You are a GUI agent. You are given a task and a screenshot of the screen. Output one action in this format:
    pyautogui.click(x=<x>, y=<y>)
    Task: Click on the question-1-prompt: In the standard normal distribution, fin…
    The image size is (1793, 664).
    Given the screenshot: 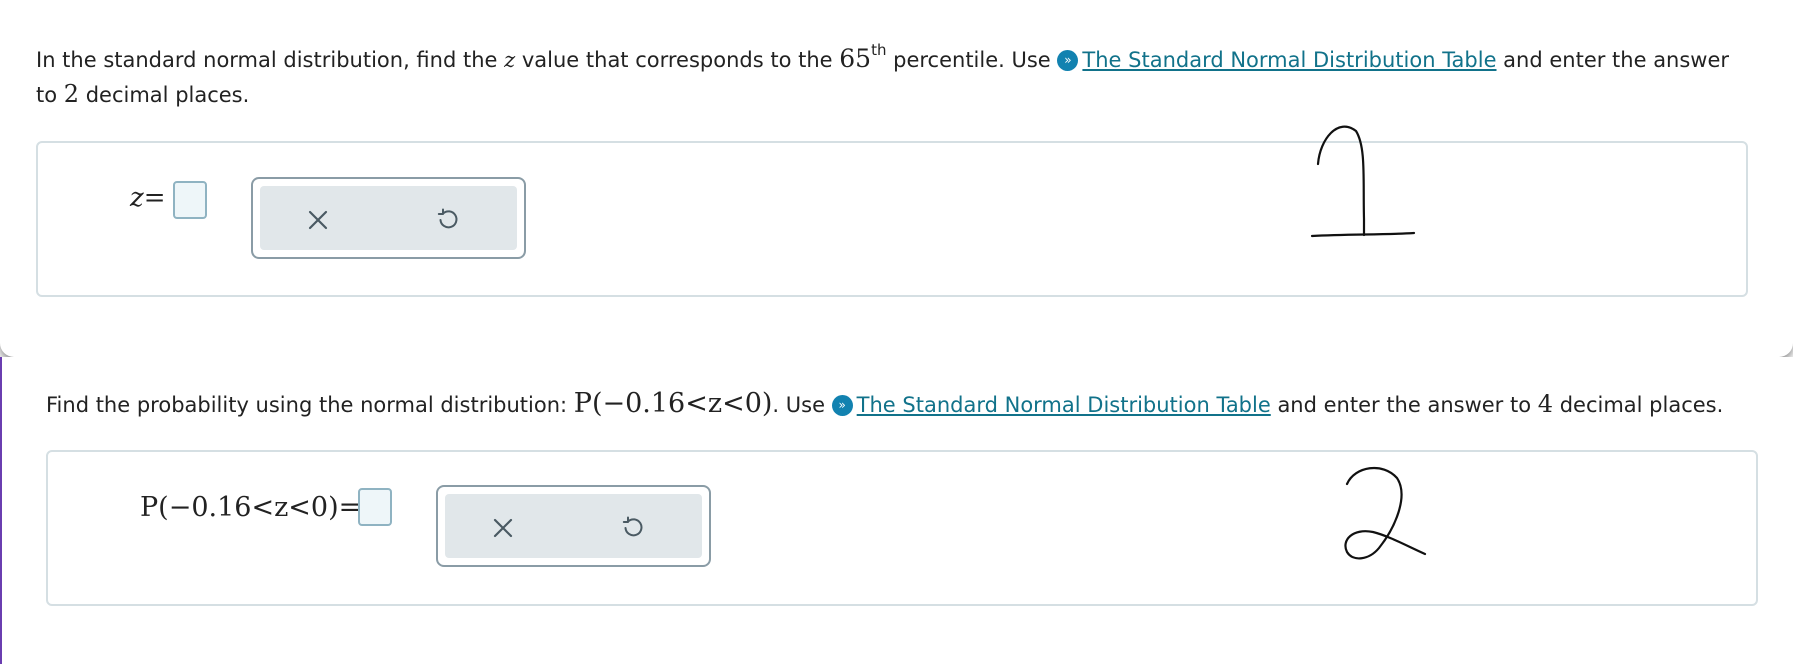 What is the action you would take?
    pyautogui.click(x=883, y=57)
    